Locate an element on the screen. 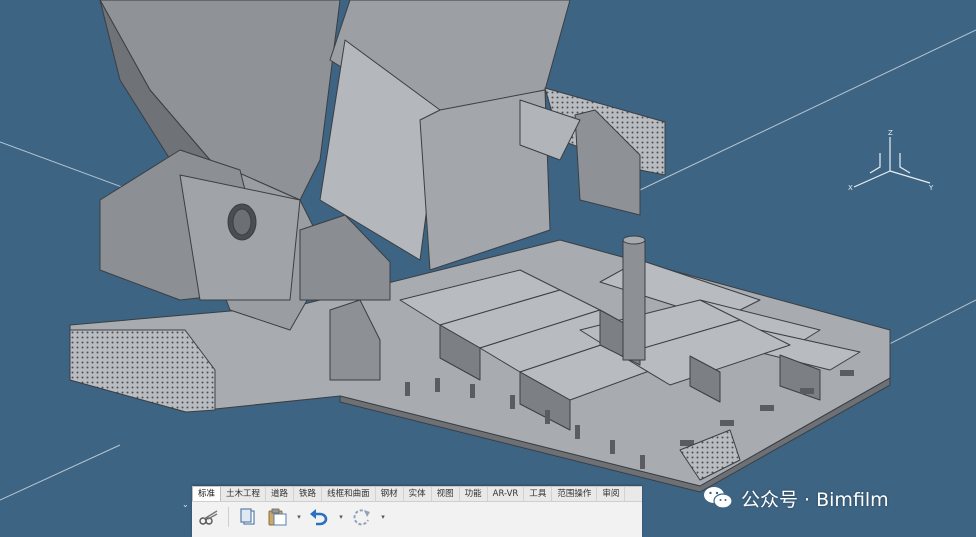 The image size is (976, 537). tab-road: 道路 is located at coordinates (280, 494).